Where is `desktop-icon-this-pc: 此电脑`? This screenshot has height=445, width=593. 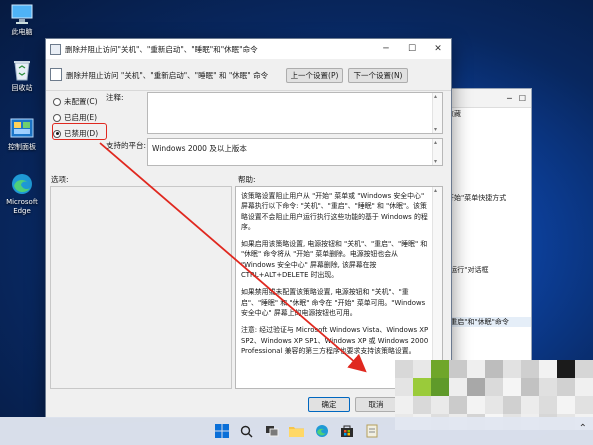
desktop-icon-this-pc: 此电脑 is located at coordinates (22, 19).